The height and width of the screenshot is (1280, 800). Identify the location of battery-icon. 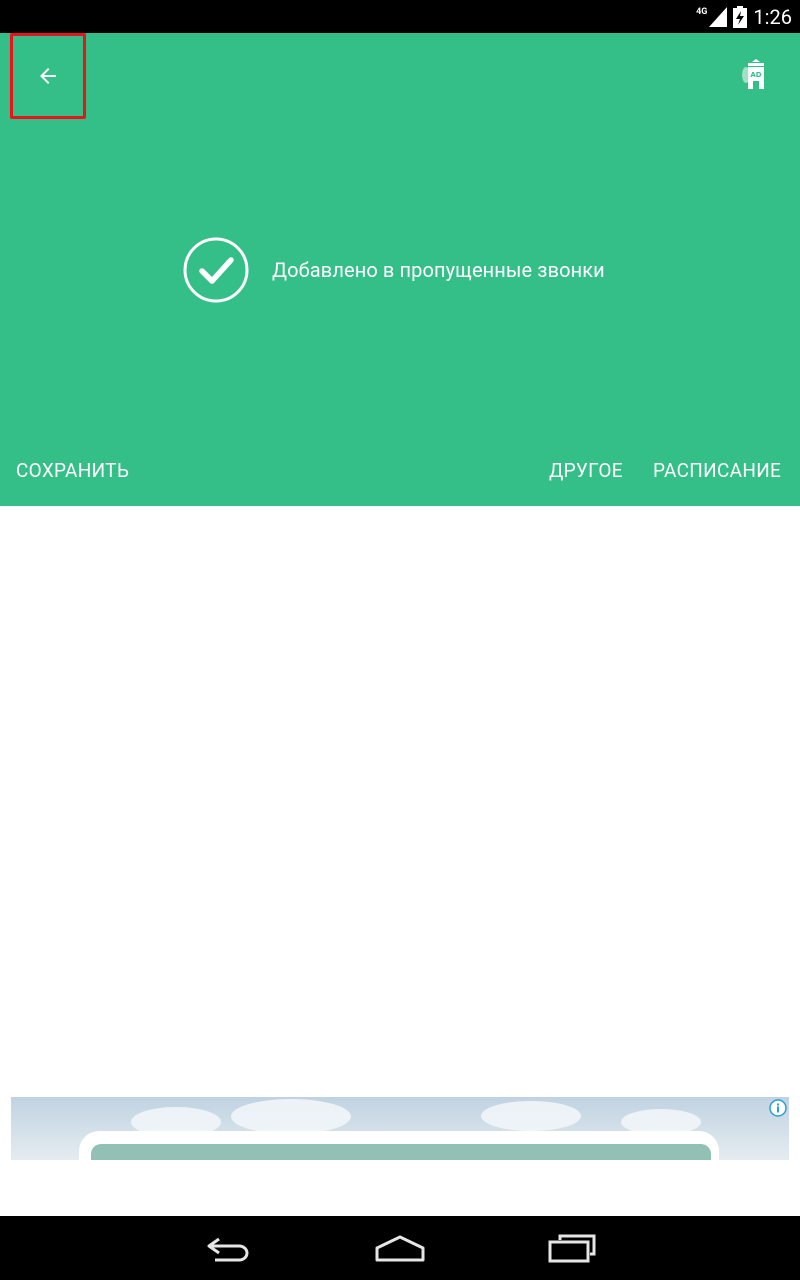
(740, 16).